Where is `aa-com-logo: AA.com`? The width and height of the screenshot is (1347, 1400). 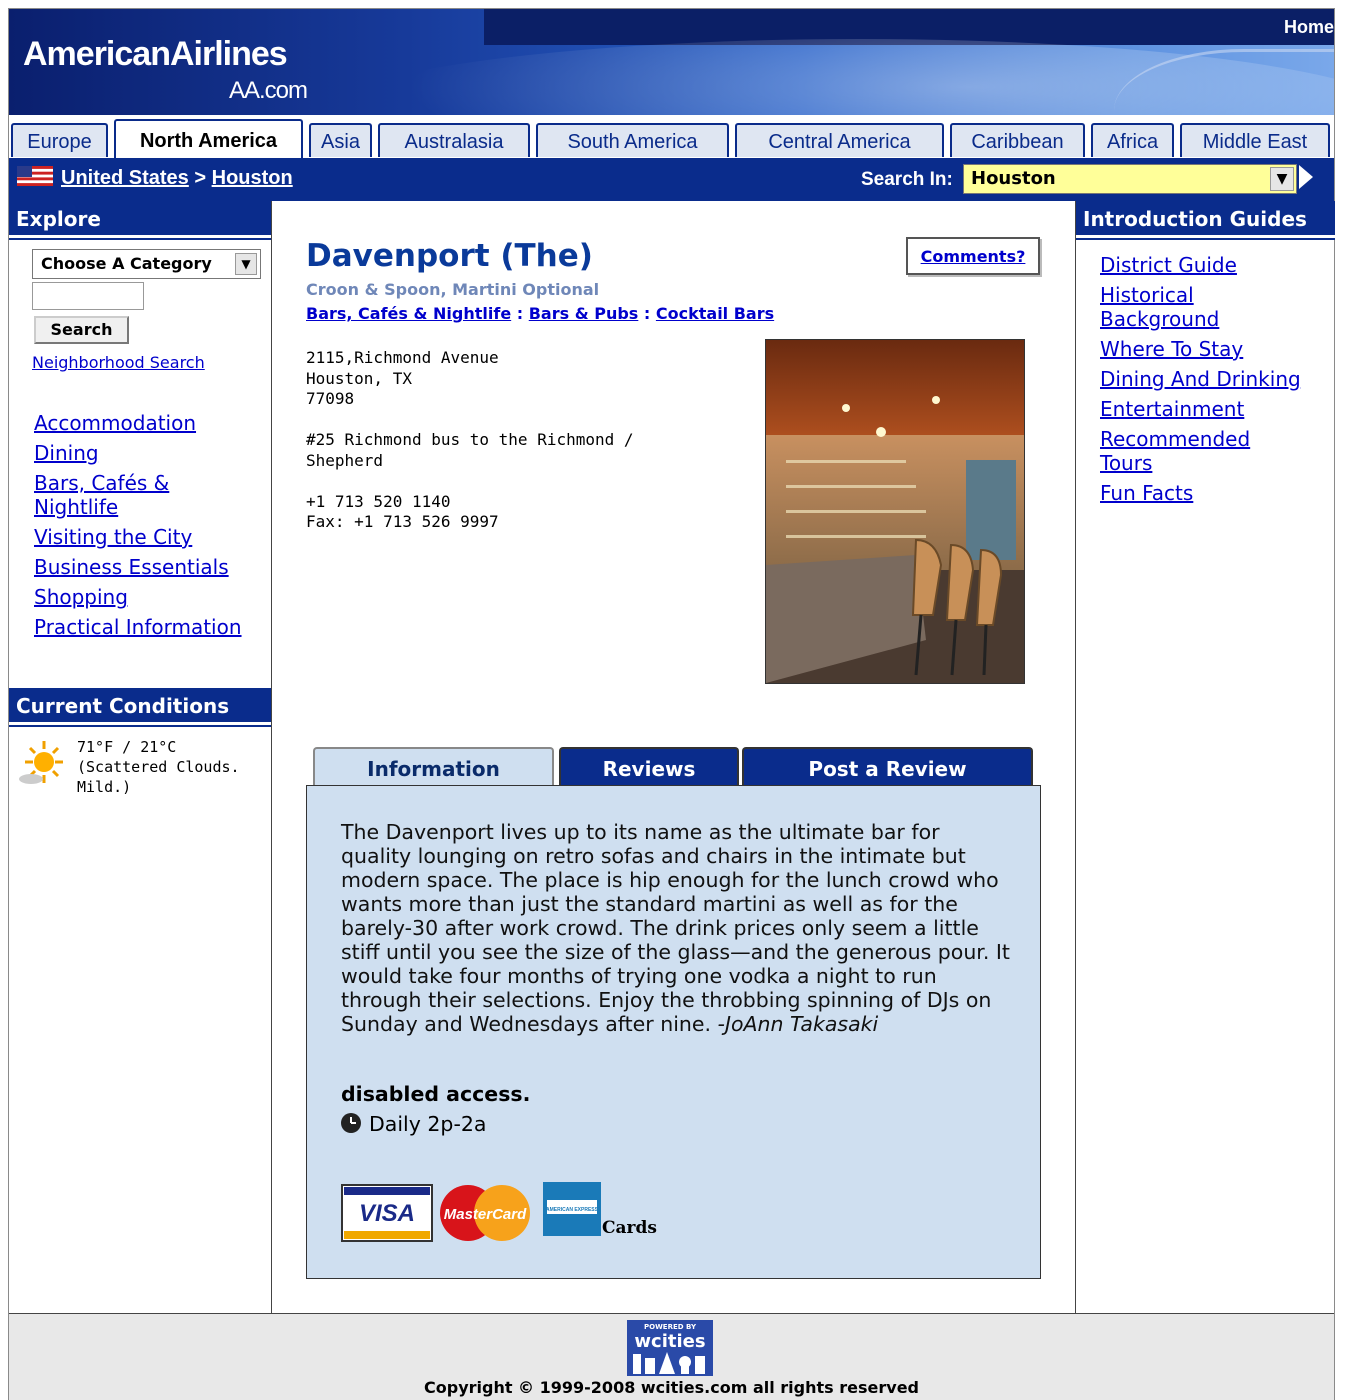 aa-com-logo: AA.com is located at coordinates (268, 90).